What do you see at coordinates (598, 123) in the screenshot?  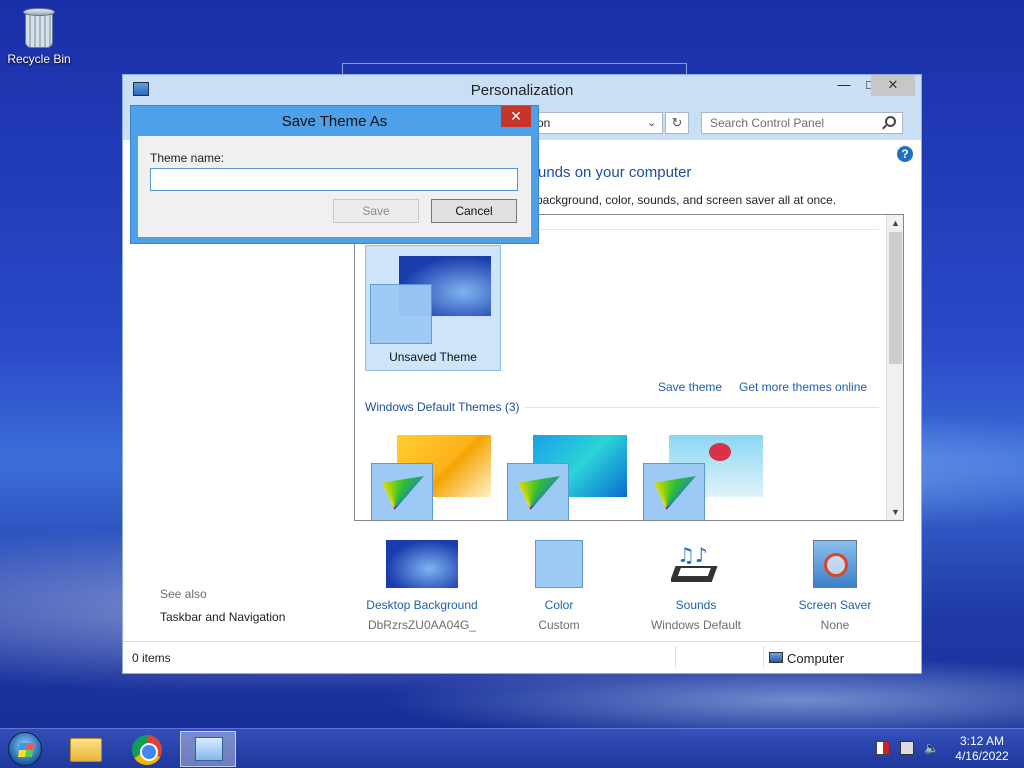 I see `address-bar: on` at bounding box center [598, 123].